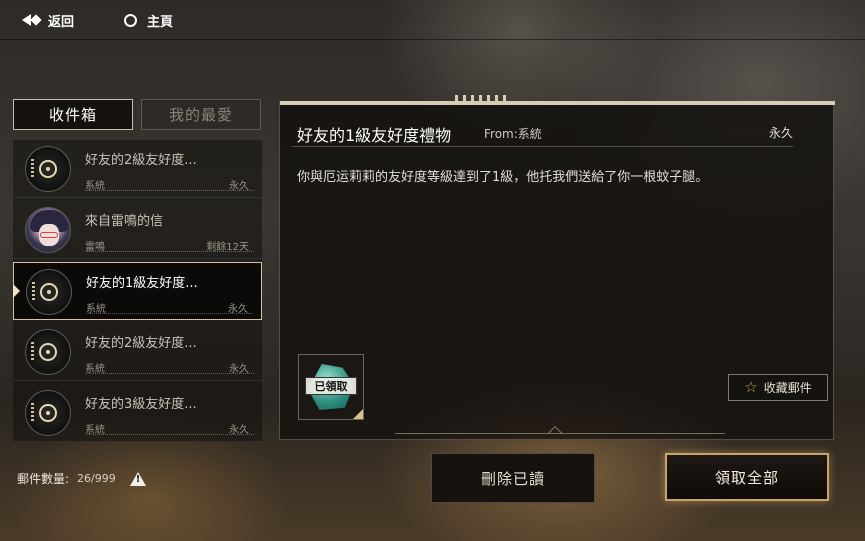  Describe the element at coordinates (780, 133) in the screenshot. I see `detail-expiry: 永久` at that location.